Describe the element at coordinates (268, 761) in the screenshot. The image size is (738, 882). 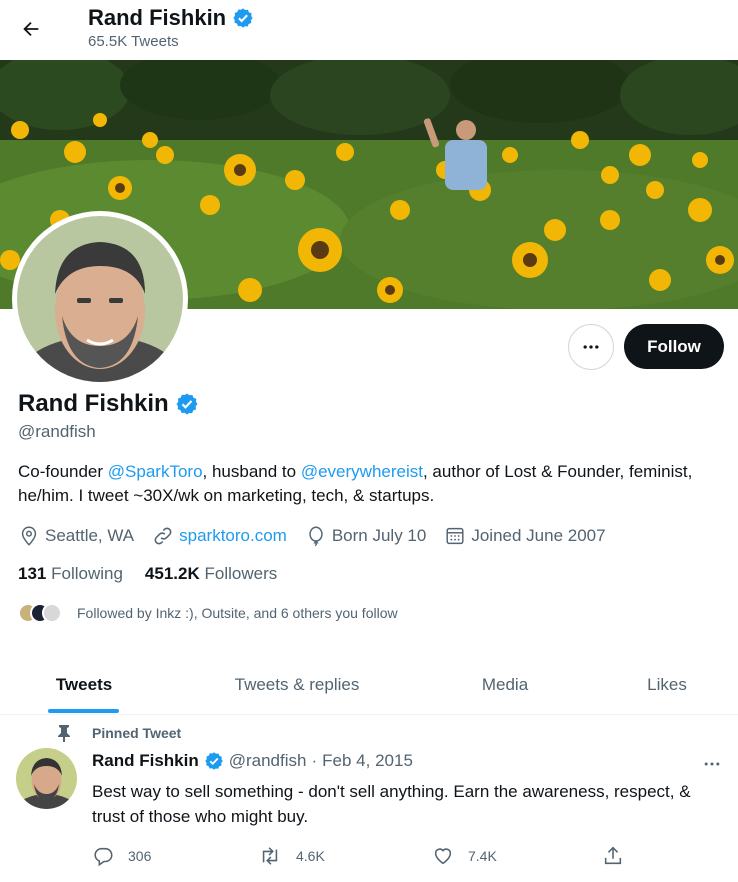
I see `tweet-author-handle: @randfish` at that location.